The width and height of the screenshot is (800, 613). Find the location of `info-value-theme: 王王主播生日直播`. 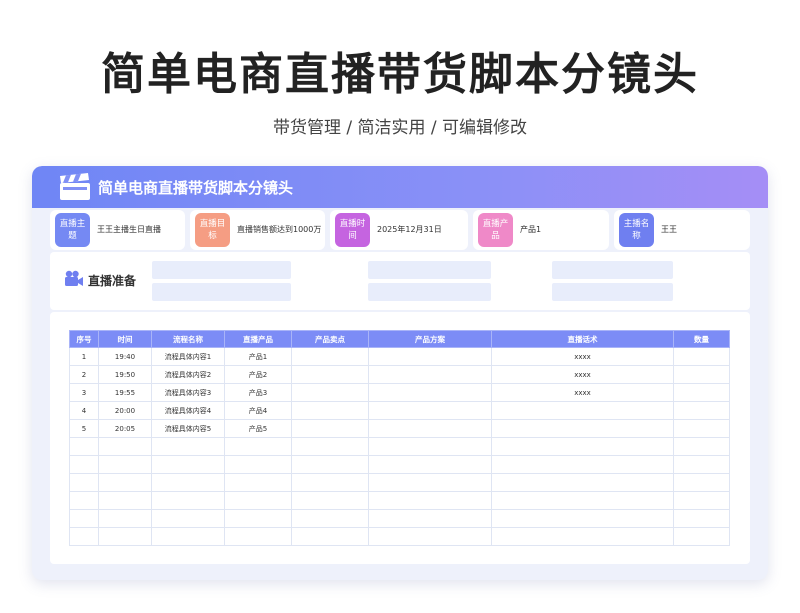

info-value-theme: 王王主播生日直播 is located at coordinates (129, 229).